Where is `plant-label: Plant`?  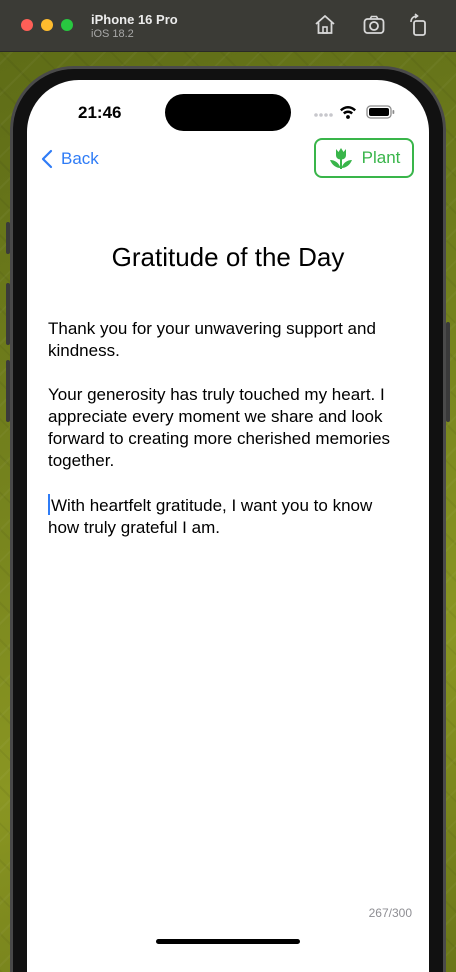
plant-label: Plant is located at coordinates (381, 157).